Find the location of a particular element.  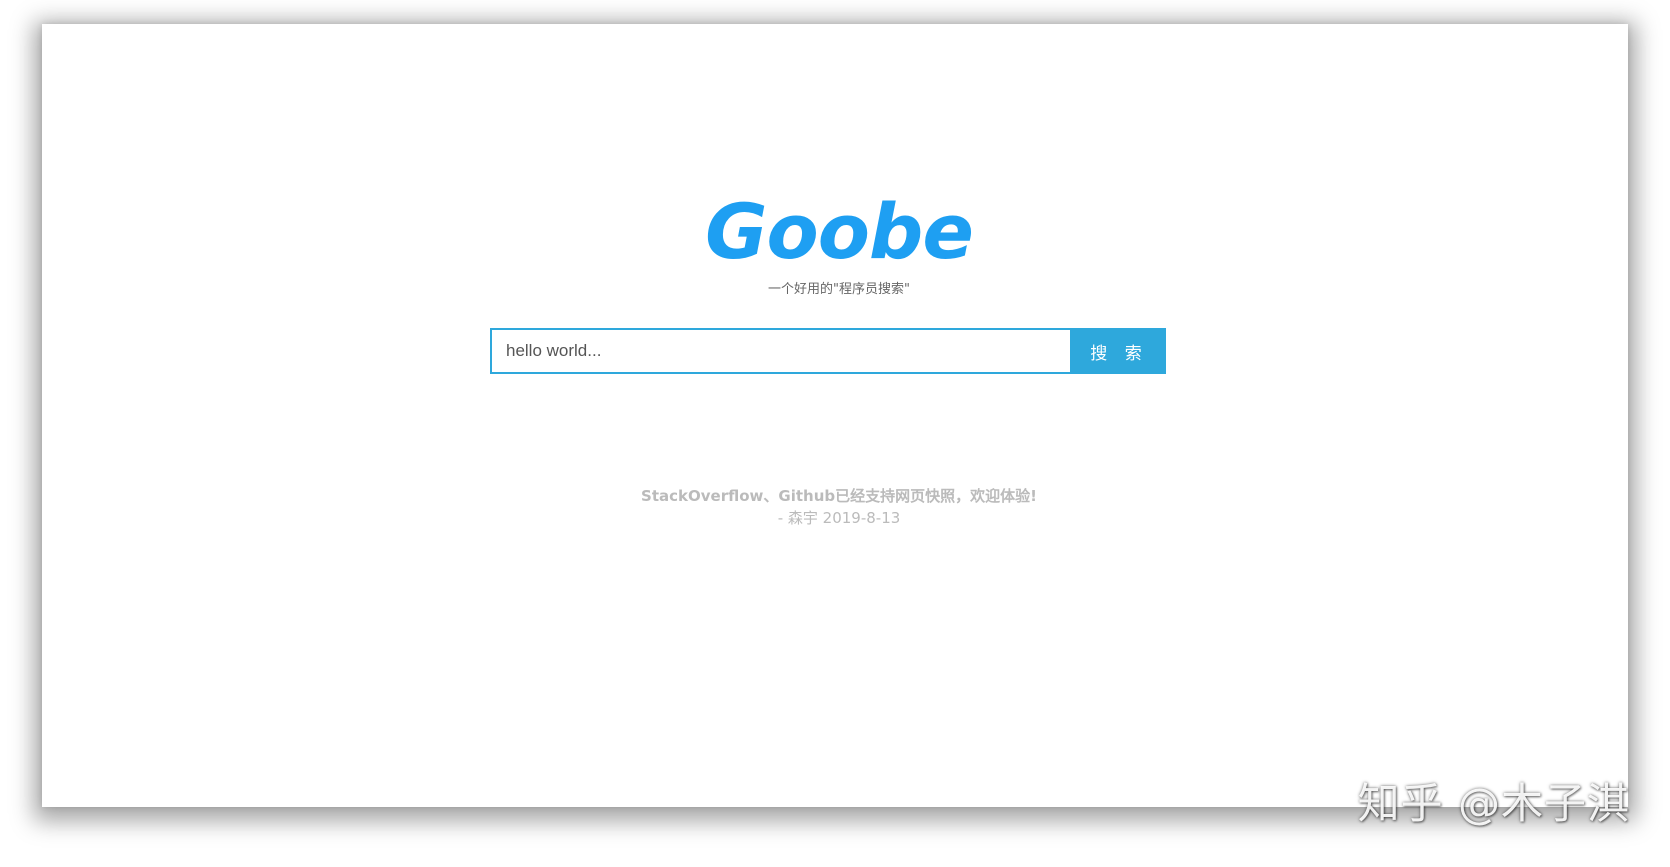

site-logo: Goobe is located at coordinates (839, 232).